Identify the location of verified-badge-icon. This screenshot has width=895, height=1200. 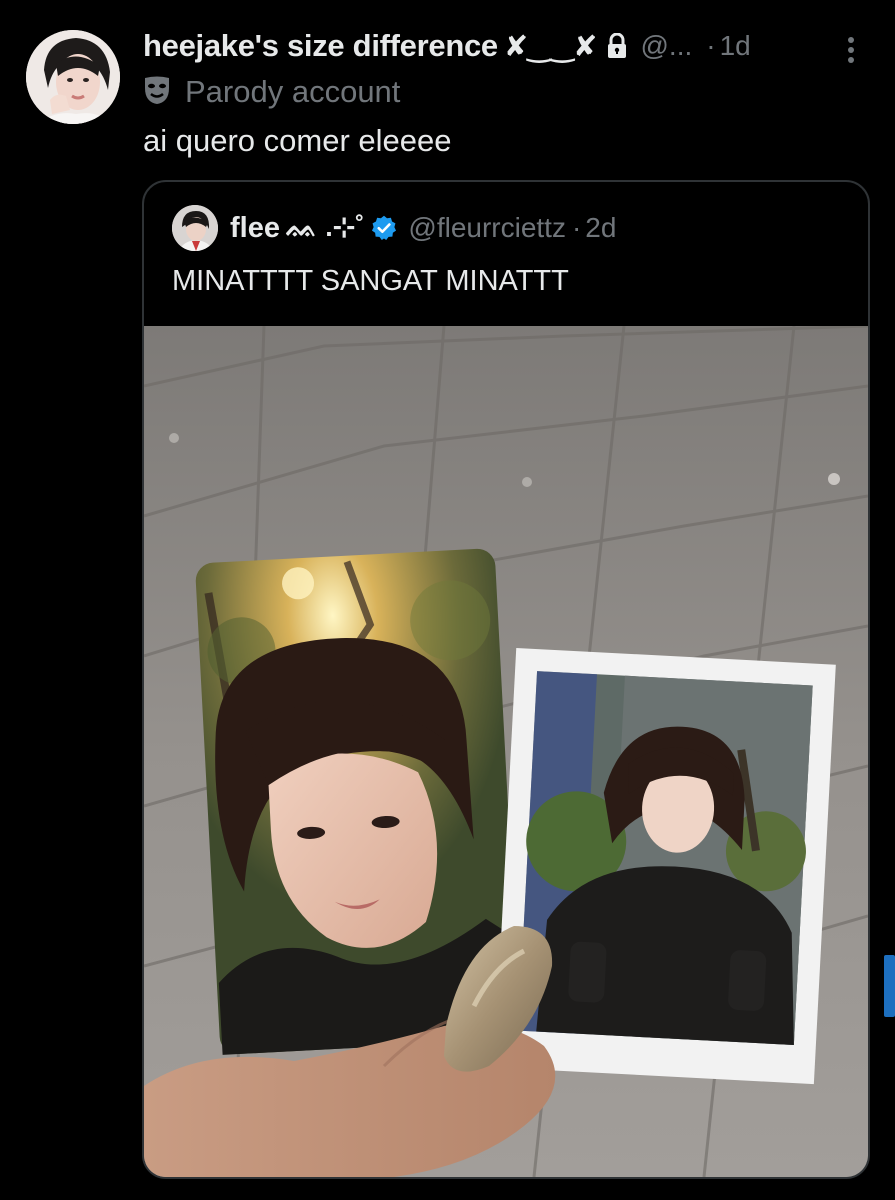
(384, 228).